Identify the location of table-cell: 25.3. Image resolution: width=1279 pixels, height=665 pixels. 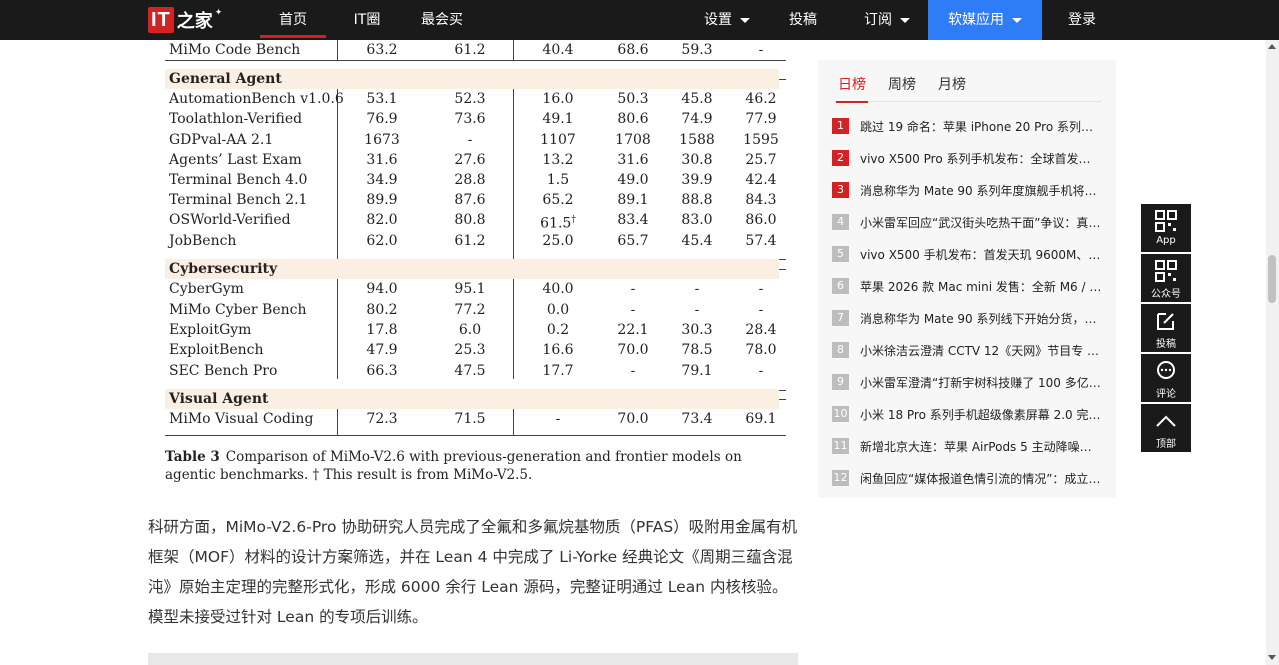
(470, 350).